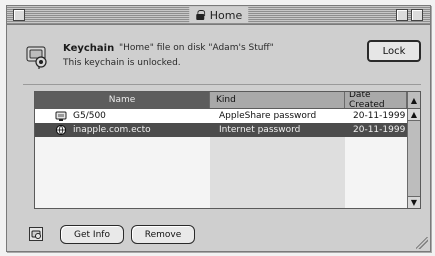 This screenshot has width=435, height=256. Describe the element at coordinates (122, 63) in the screenshot. I see `keychain-status: This keychain is unlocked.` at that location.